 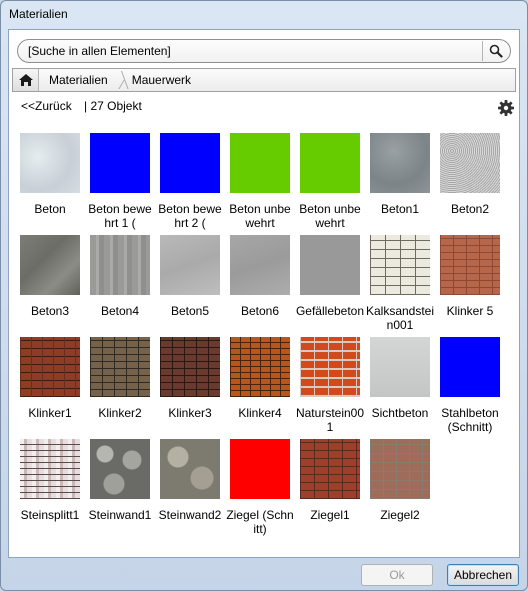 I want to click on material-tile: Beton bewehrt 2 (, so click(x=190, y=184).